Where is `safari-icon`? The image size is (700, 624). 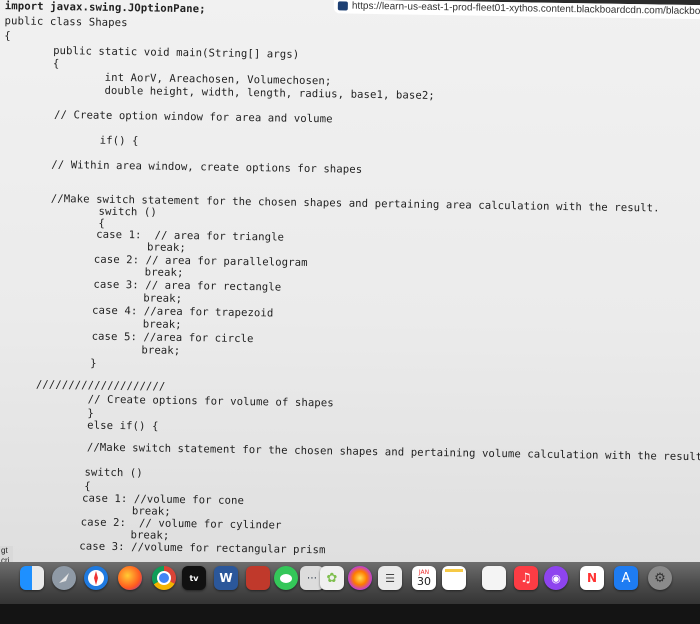
safari-icon is located at coordinates (96, 578).